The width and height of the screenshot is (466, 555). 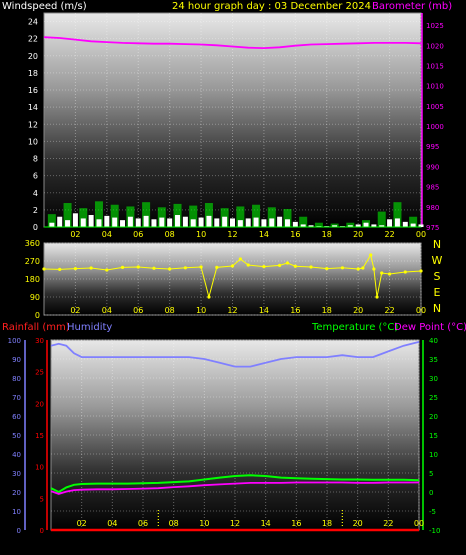 I want to click on temperature-y-tick-label: 25, so click(x=433, y=398).